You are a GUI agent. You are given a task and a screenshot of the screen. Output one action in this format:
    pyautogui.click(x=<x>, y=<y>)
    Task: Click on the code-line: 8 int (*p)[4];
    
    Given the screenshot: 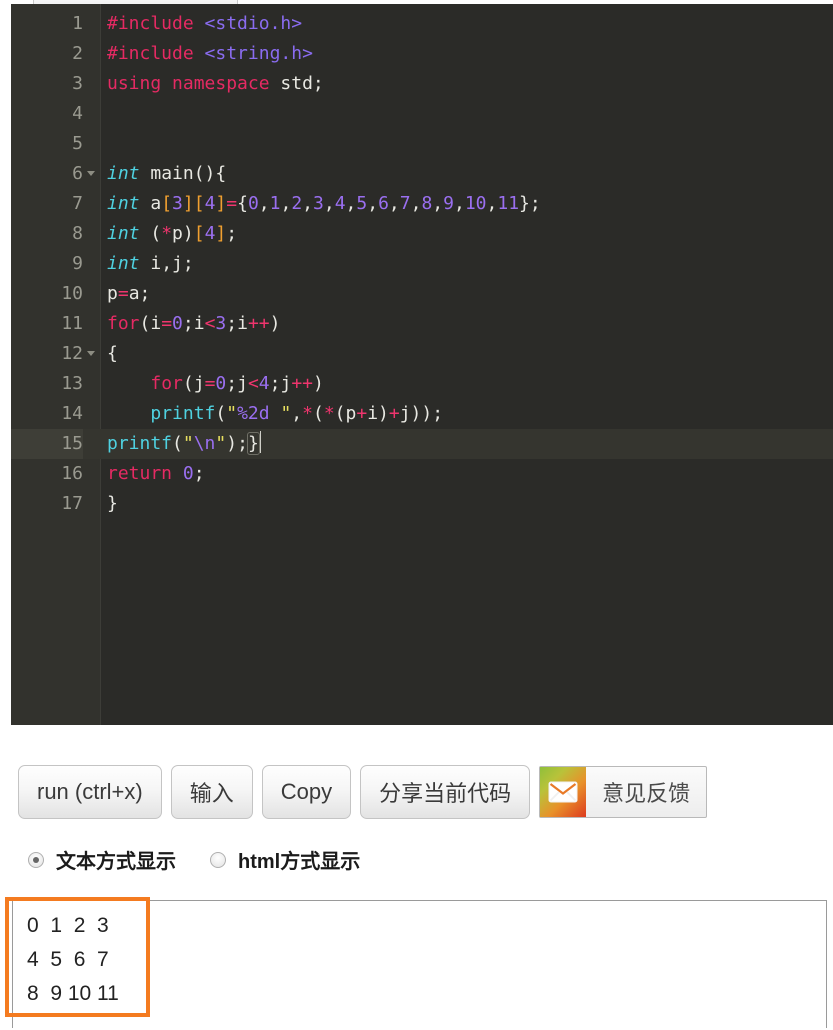 What is the action you would take?
    pyautogui.click(x=422, y=234)
    